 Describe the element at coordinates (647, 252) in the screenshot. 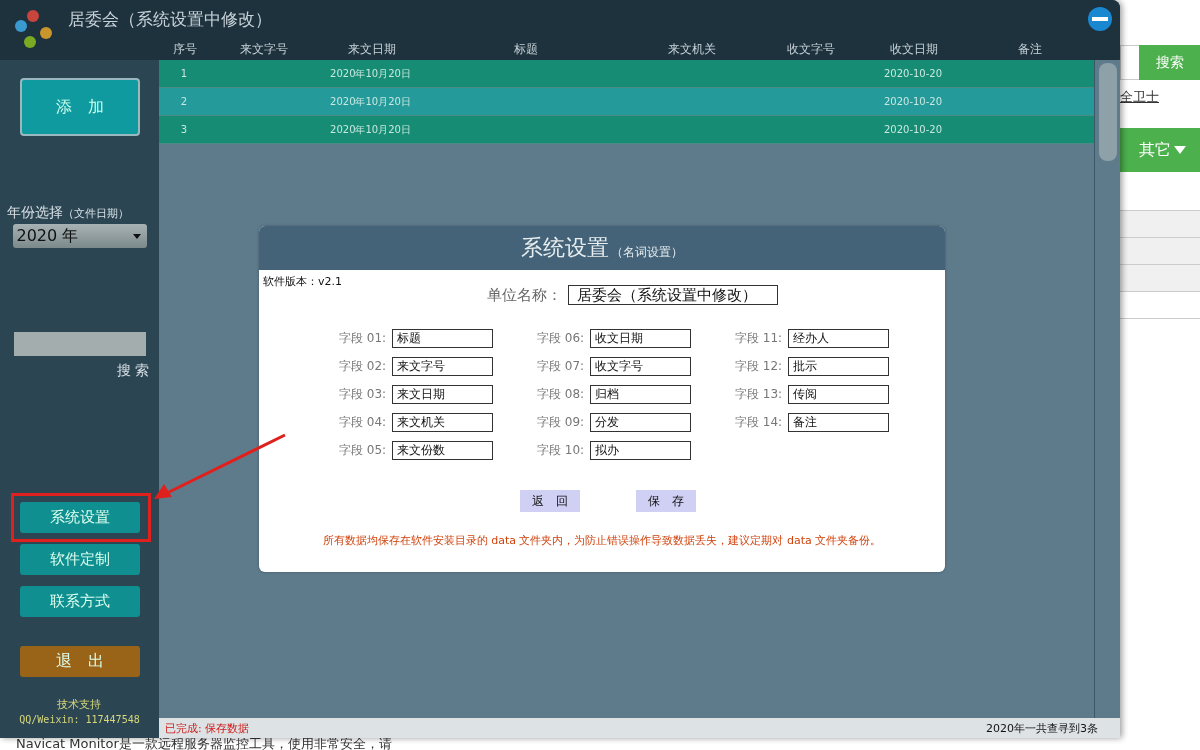

I see `dialog-subtitle: （名词设置）` at that location.